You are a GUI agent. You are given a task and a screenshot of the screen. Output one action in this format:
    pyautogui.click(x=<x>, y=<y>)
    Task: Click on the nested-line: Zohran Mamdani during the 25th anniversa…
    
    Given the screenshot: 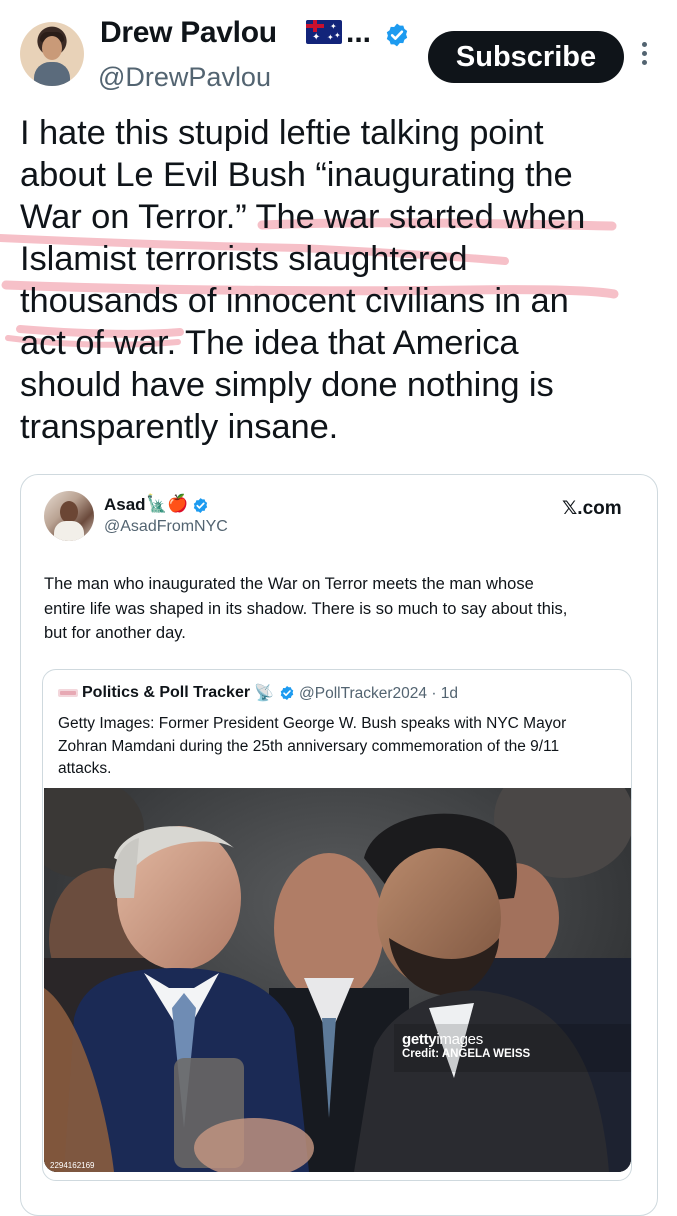 What is the action you would take?
    pyautogui.click(x=309, y=746)
    